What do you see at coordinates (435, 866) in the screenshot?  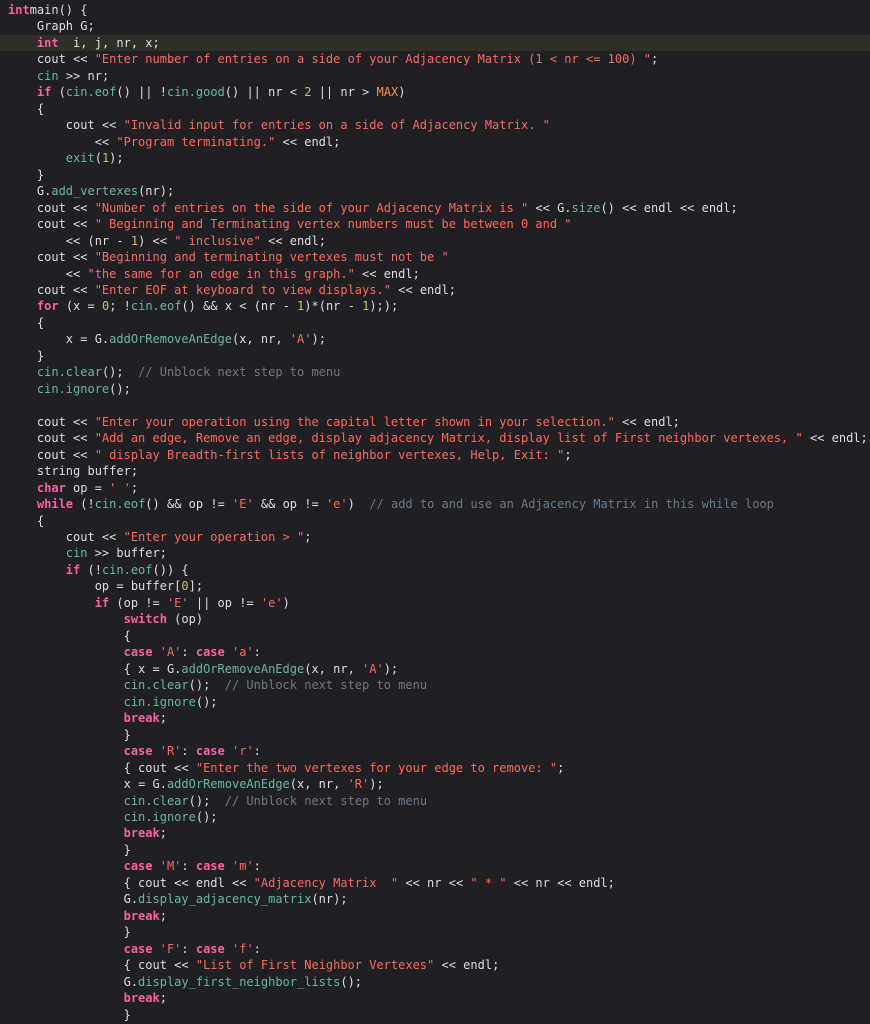 I see `code-line: case 'M': case 'm':` at bounding box center [435, 866].